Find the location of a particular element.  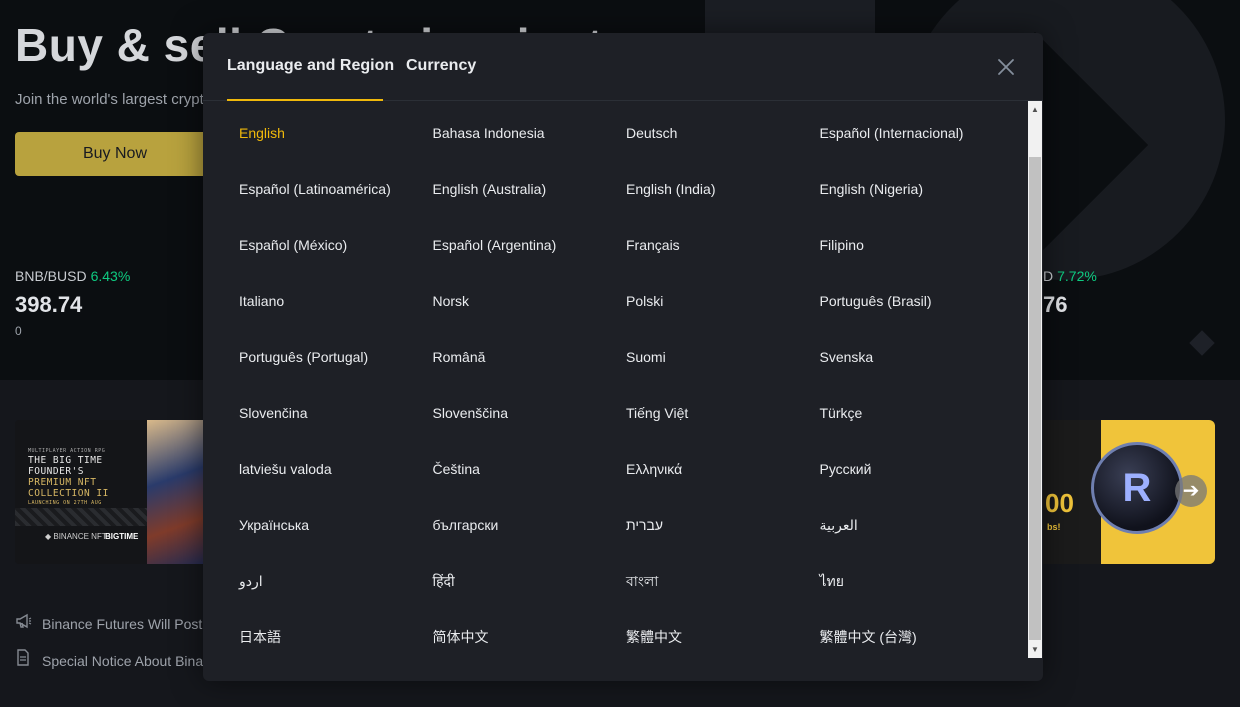

promo-banner-raydium: 00 bs! R ➔ is located at coordinates (1129, 492).